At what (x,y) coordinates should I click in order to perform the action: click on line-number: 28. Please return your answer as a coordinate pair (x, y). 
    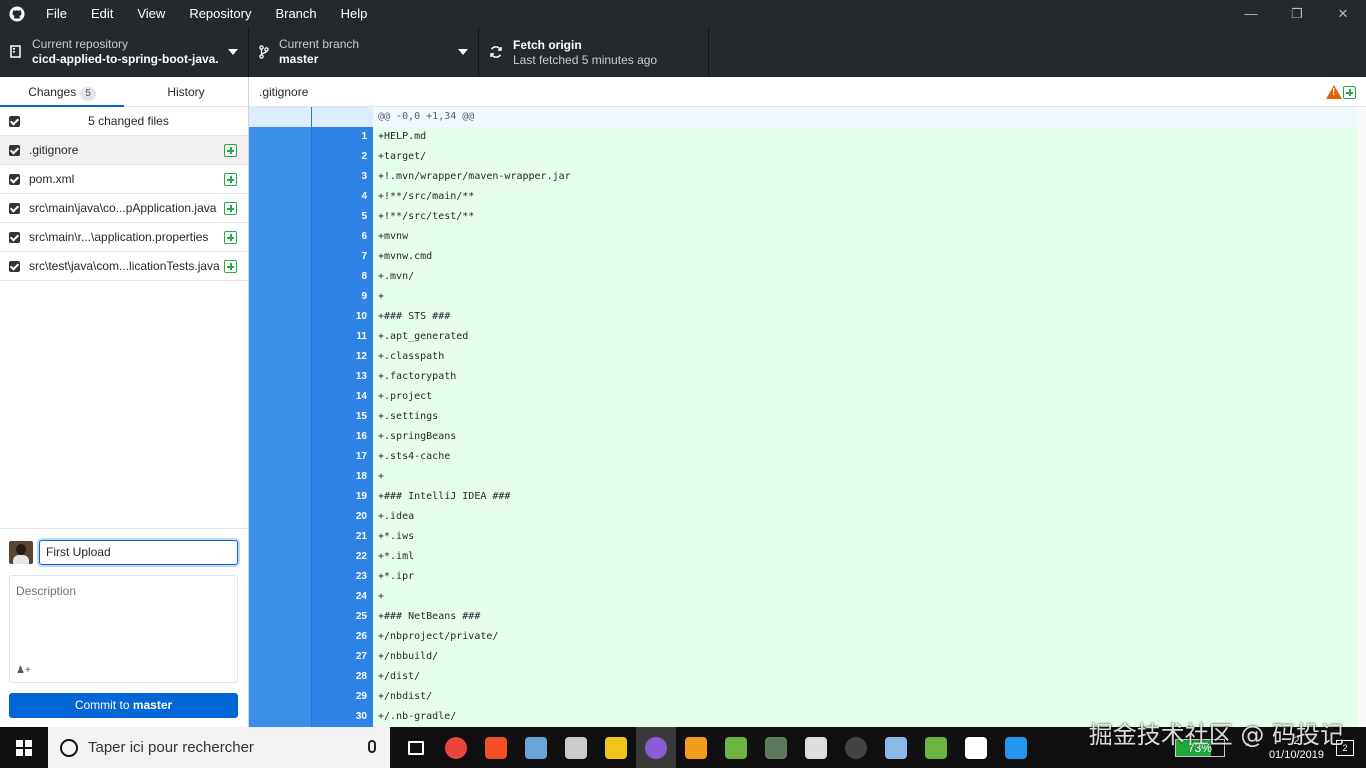
    Looking at the image, I should click on (342, 677).